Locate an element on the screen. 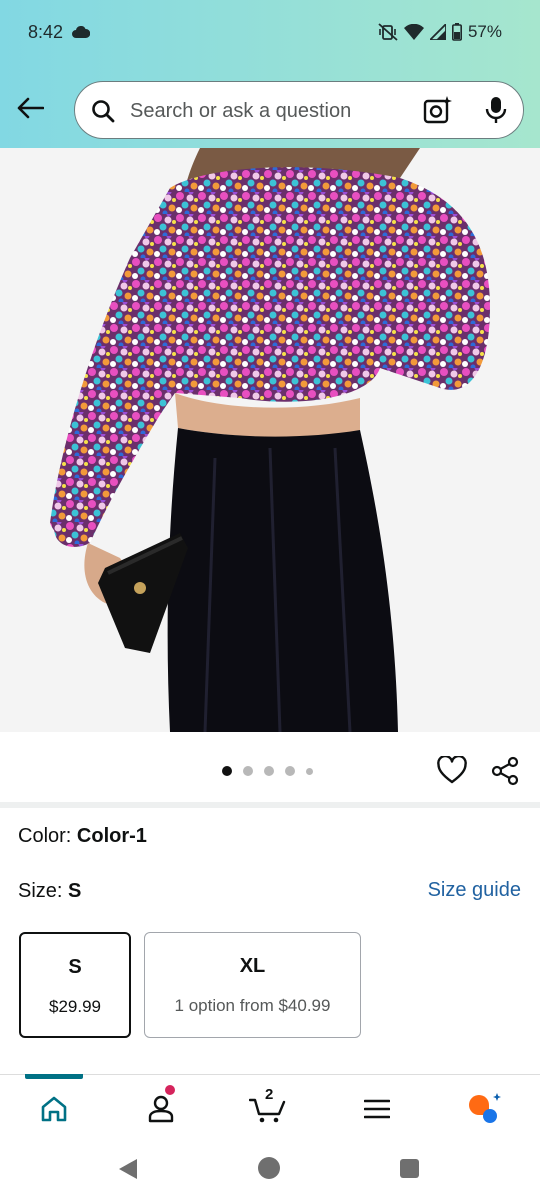 The image size is (540, 1200). status-bar: 8:42 57% is located at coordinates (270, 33).